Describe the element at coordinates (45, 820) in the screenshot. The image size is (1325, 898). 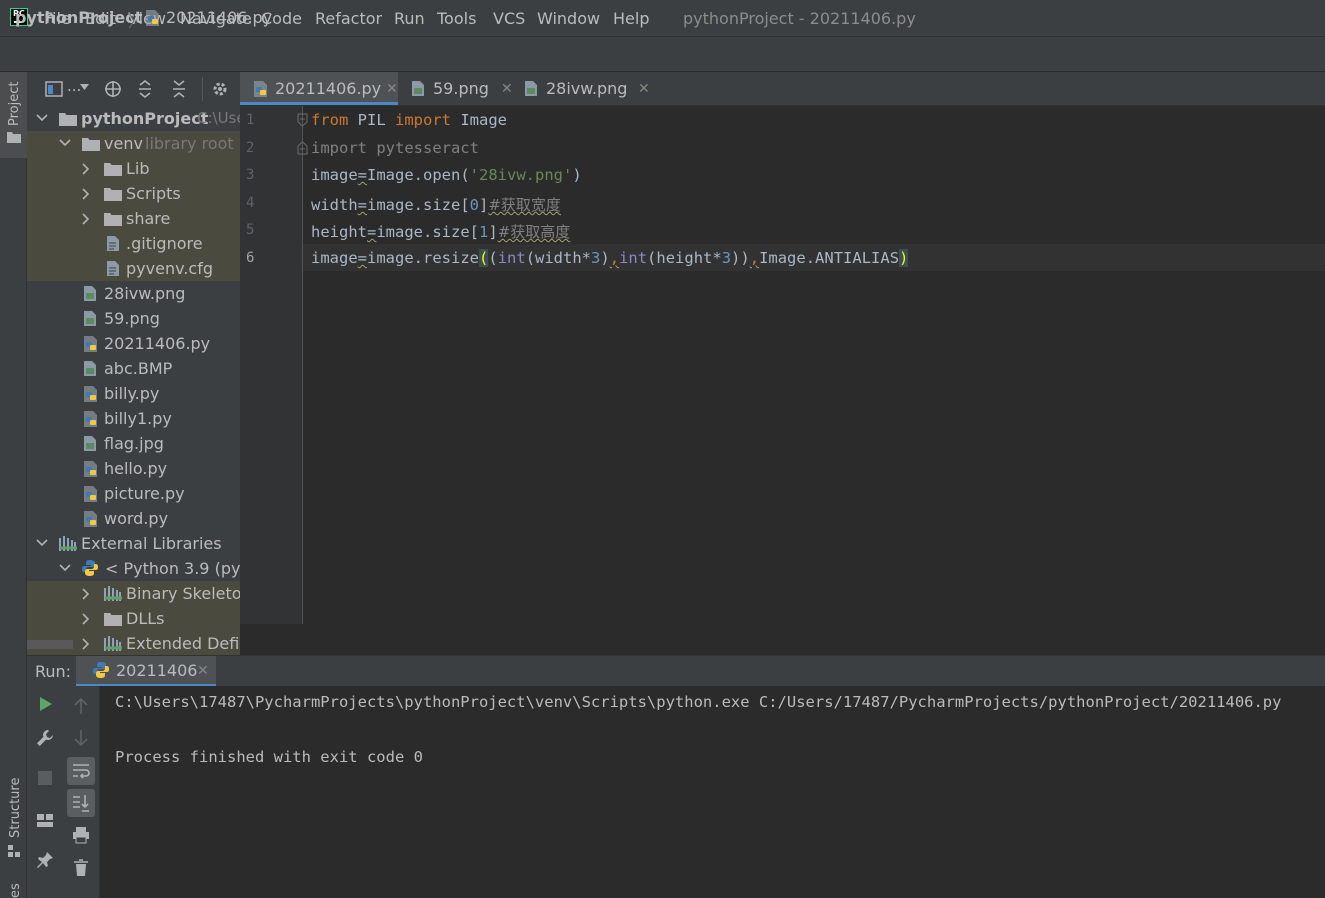
I see `layout-icon` at that location.